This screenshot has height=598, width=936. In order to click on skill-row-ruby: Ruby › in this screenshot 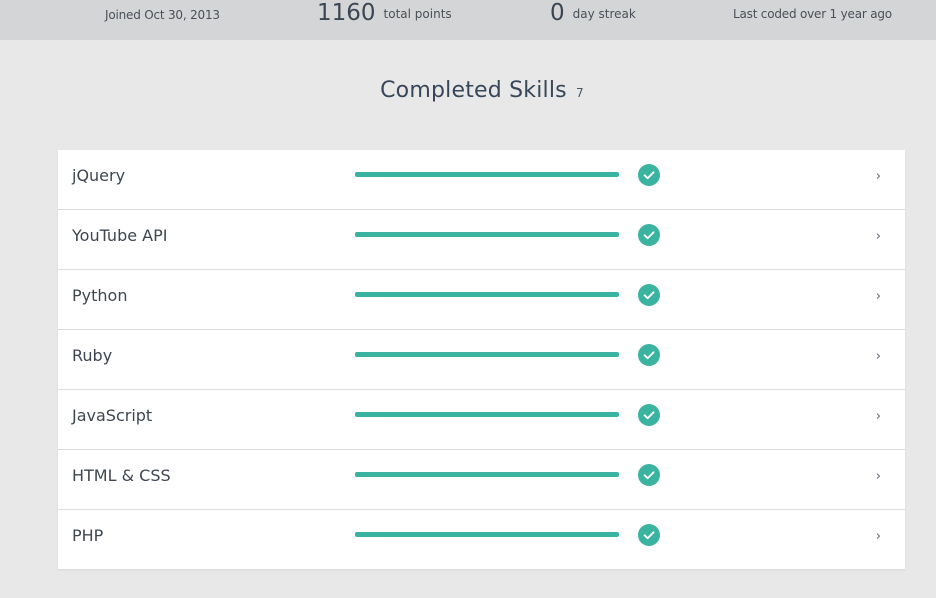, I will do `click(481, 360)`.